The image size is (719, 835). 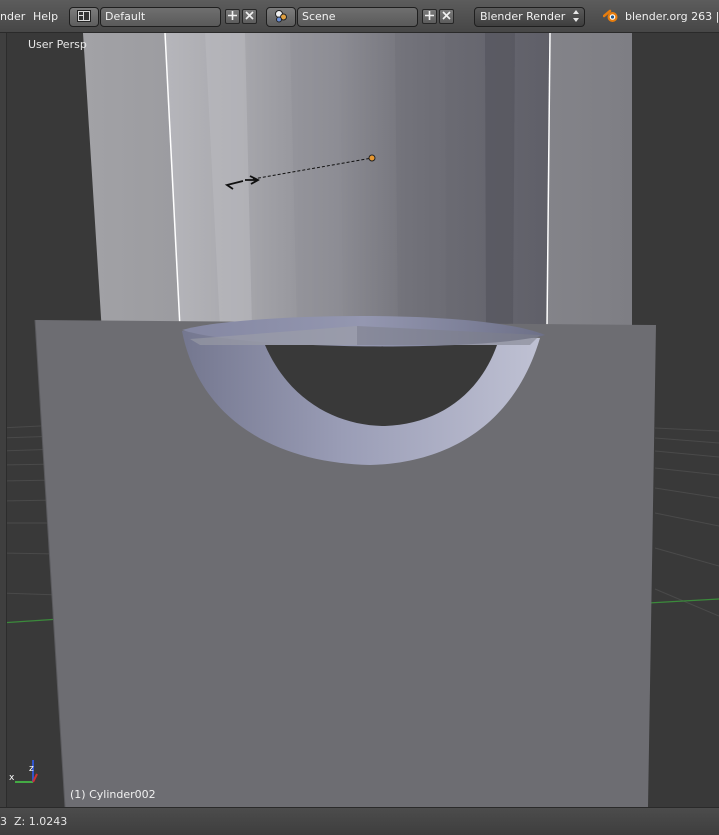 I want to click on render-engine-dropdown: Blender Render, so click(x=529, y=17).